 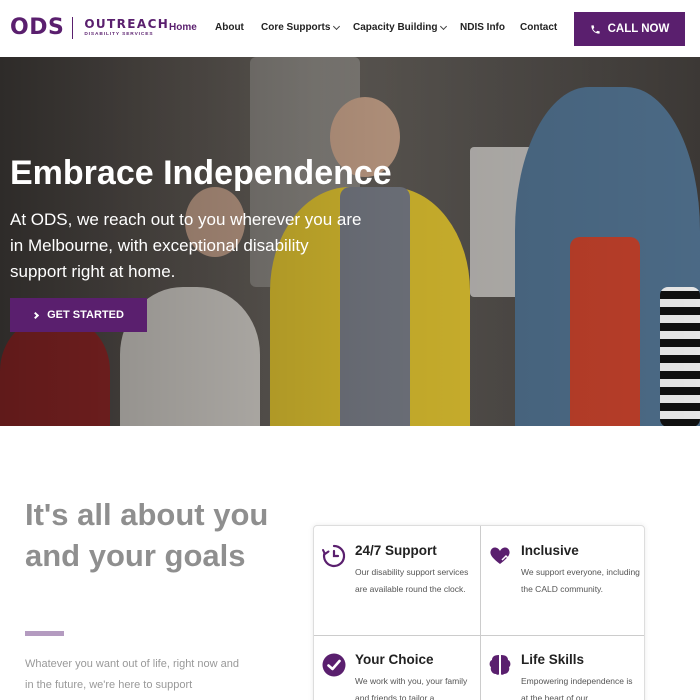 What do you see at coordinates (73, 27) in the screenshot?
I see `logo-divider` at bounding box center [73, 27].